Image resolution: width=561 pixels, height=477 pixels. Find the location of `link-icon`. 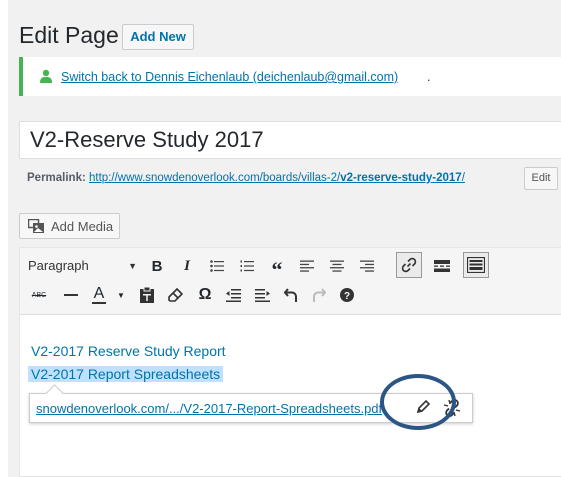

link-icon is located at coordinates (409, 265).